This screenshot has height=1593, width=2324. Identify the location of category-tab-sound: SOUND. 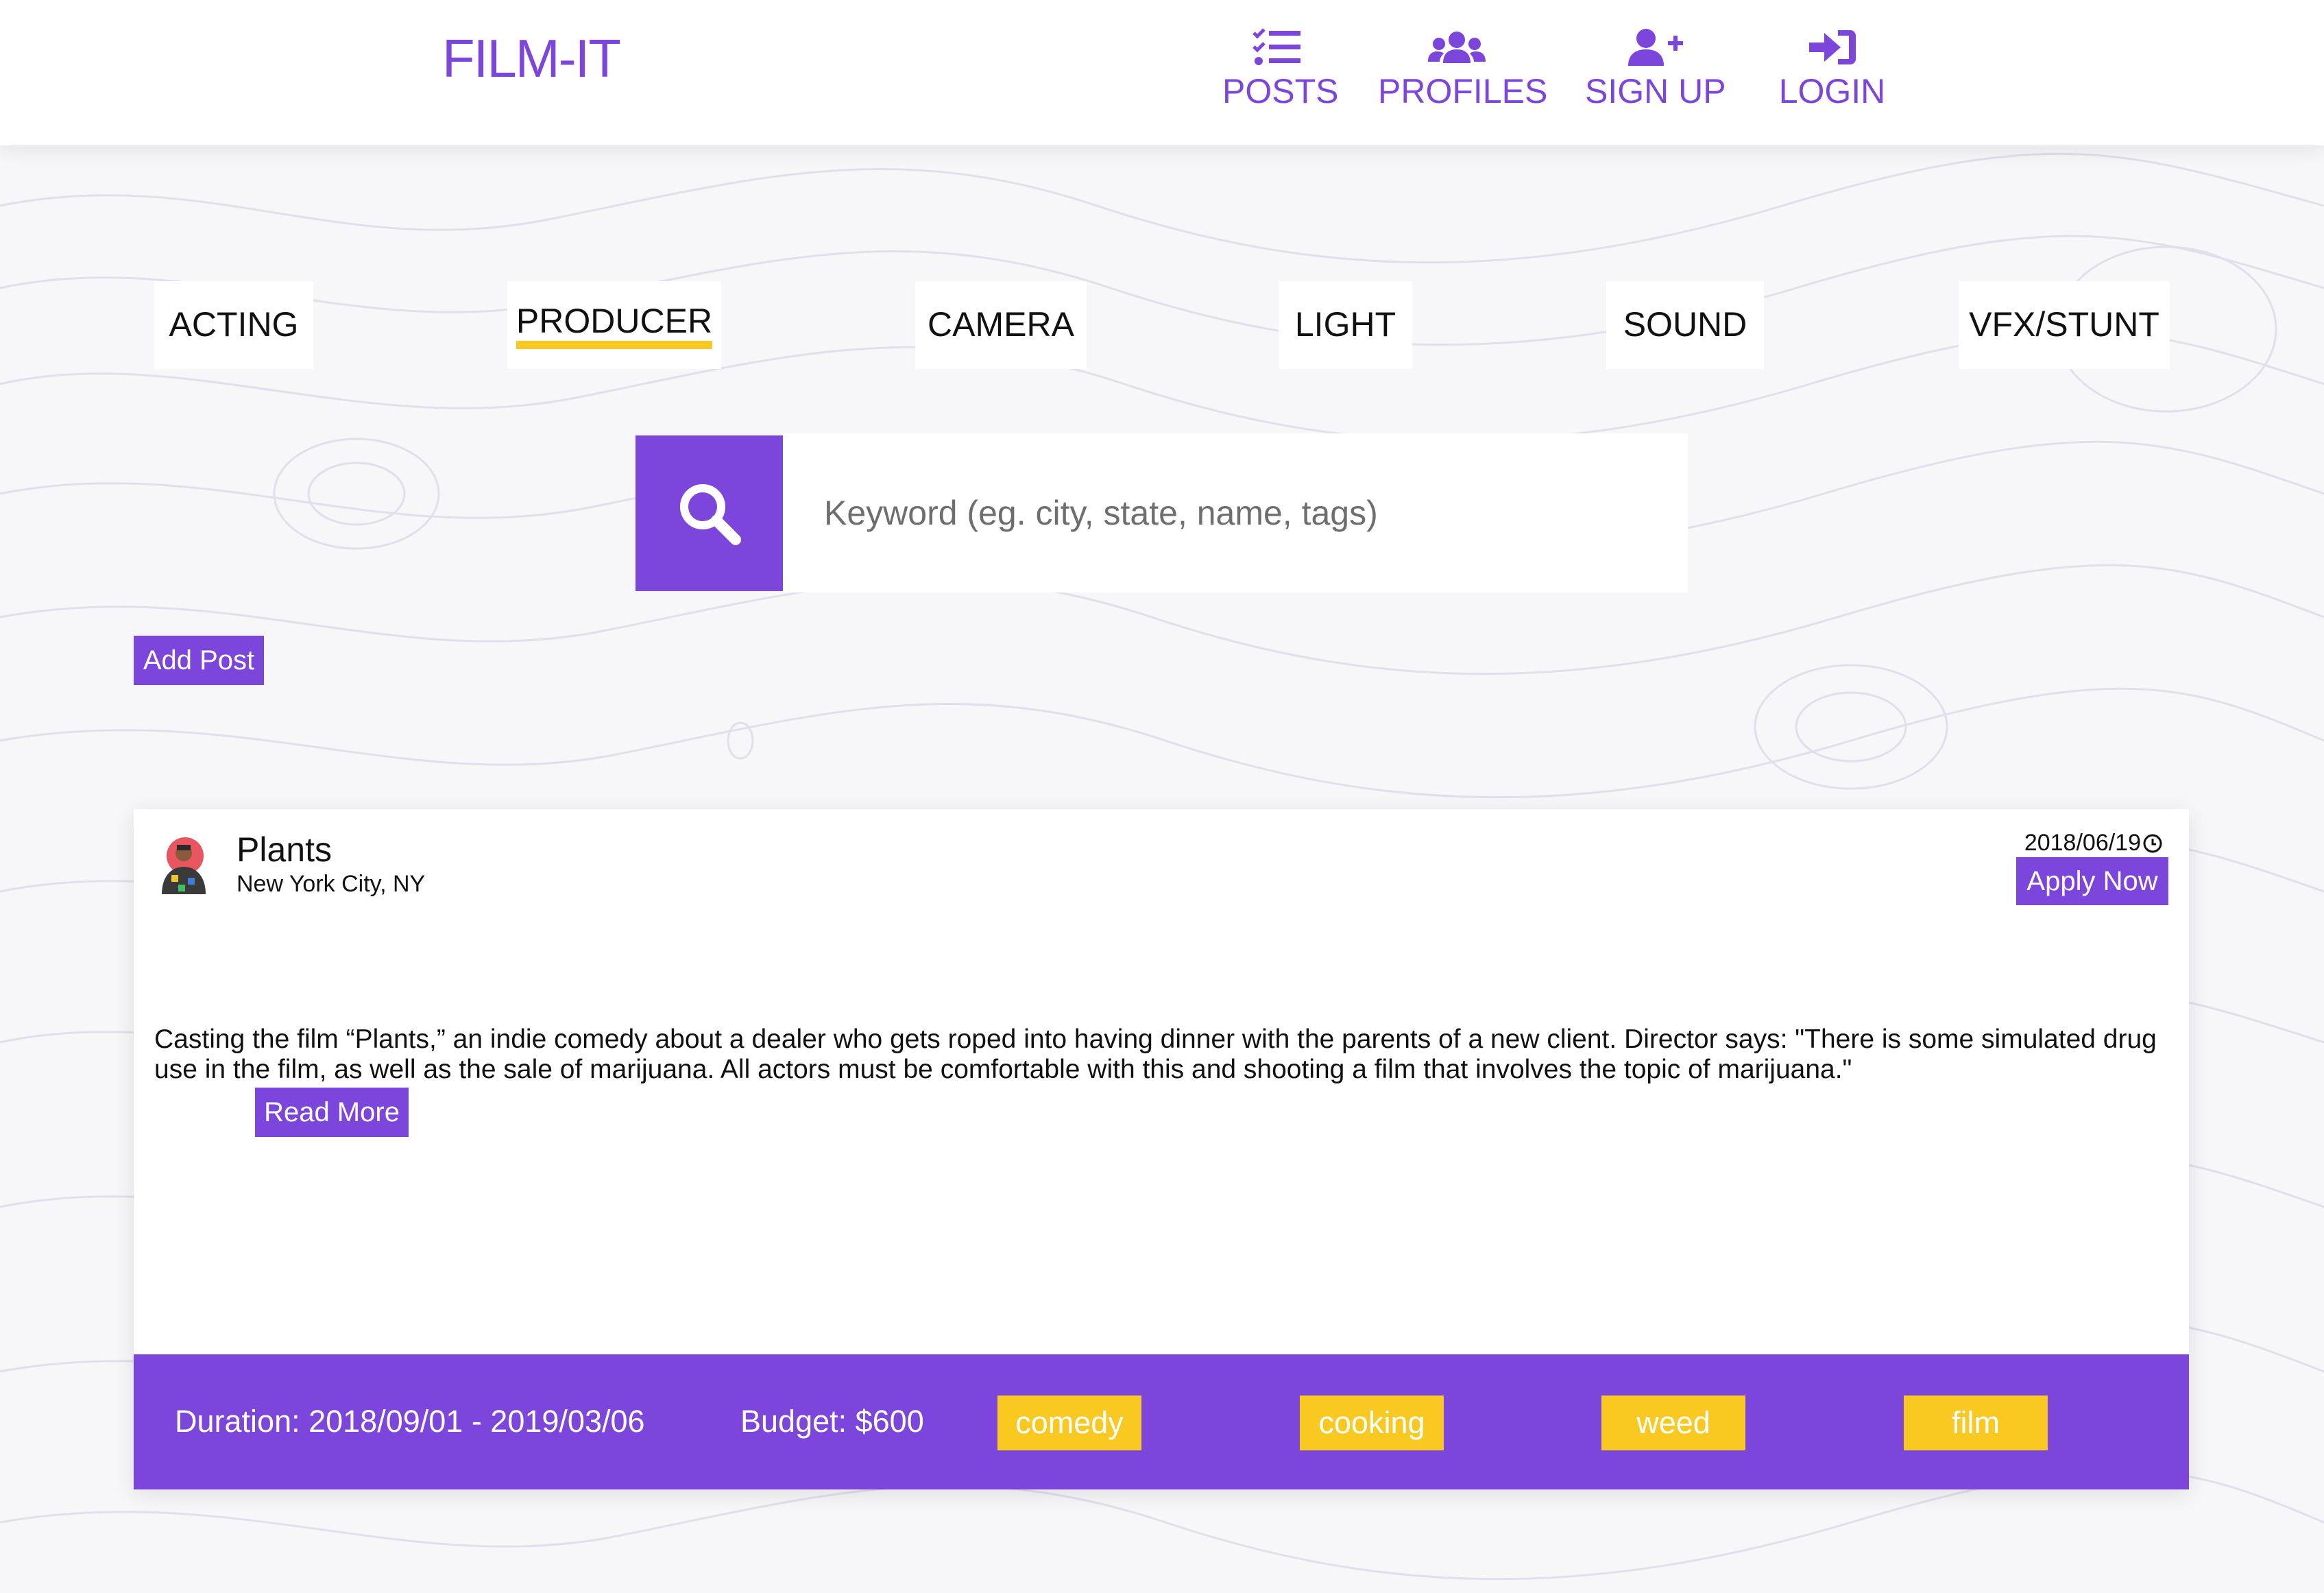
(1685, 325).